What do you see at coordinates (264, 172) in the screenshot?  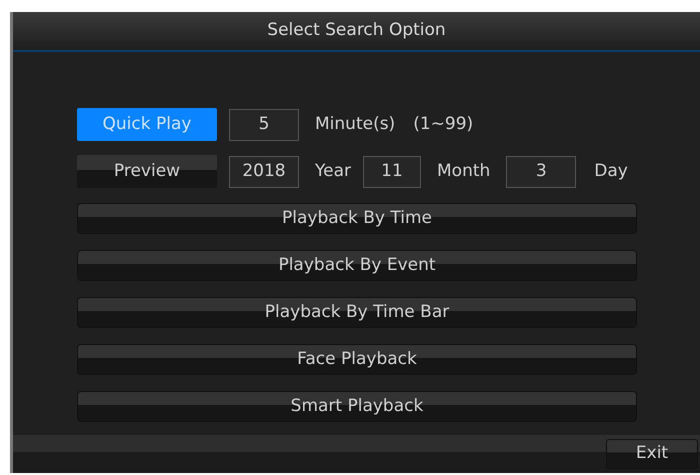 I see `number-field: 2018` at bounding box center [264, 172].